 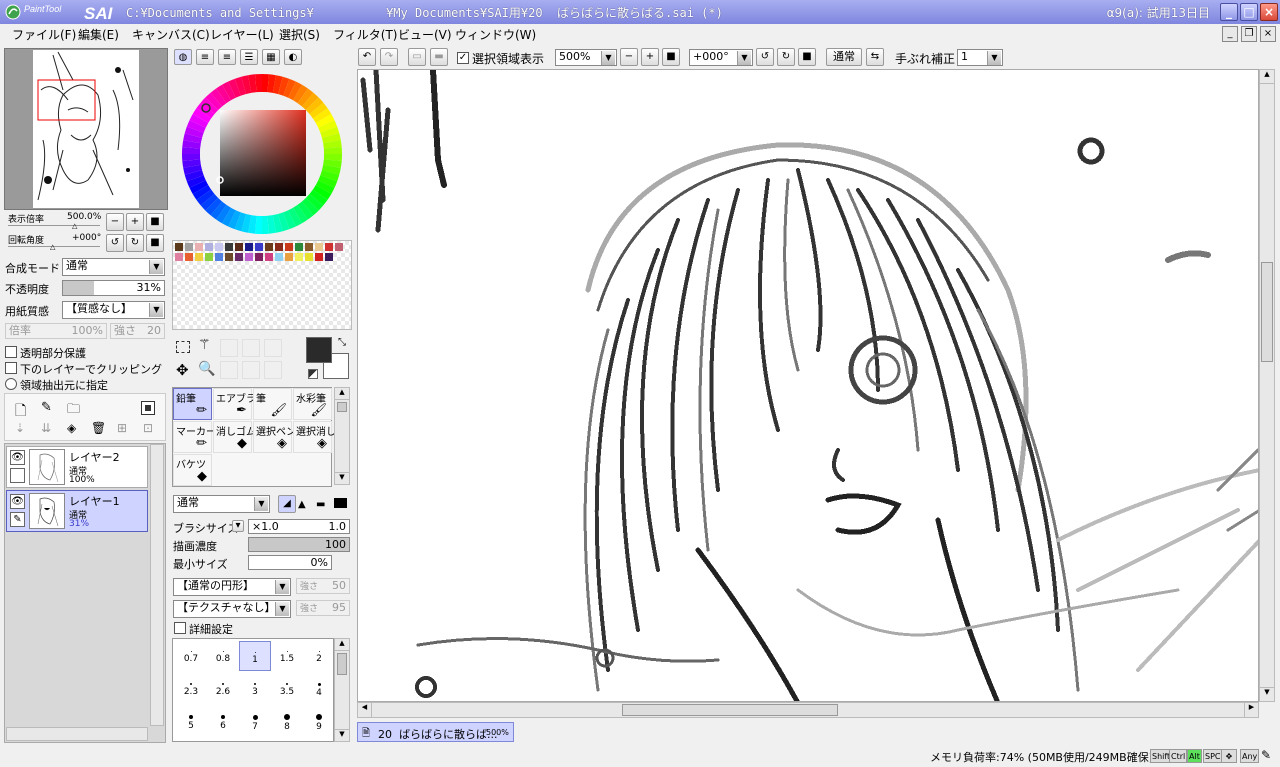 What do you see at coordinates (1249, 12) in the screenshot?
I see `maximize-icon: □` at bounding box center [1249, 12].